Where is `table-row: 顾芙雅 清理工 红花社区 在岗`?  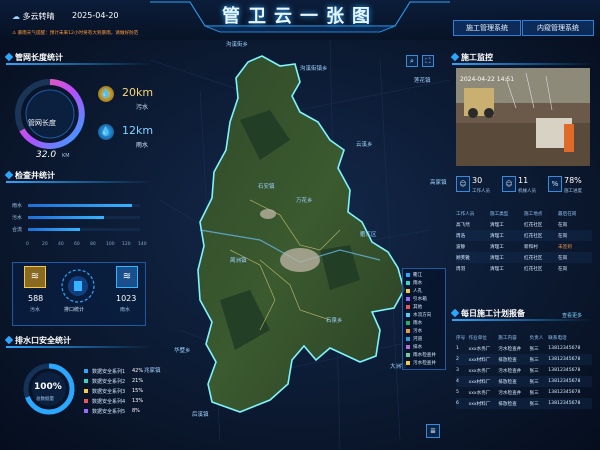 table-row: 顾芙雅 清理工 红花社区 在岗 is located at coordinates (524, 257).